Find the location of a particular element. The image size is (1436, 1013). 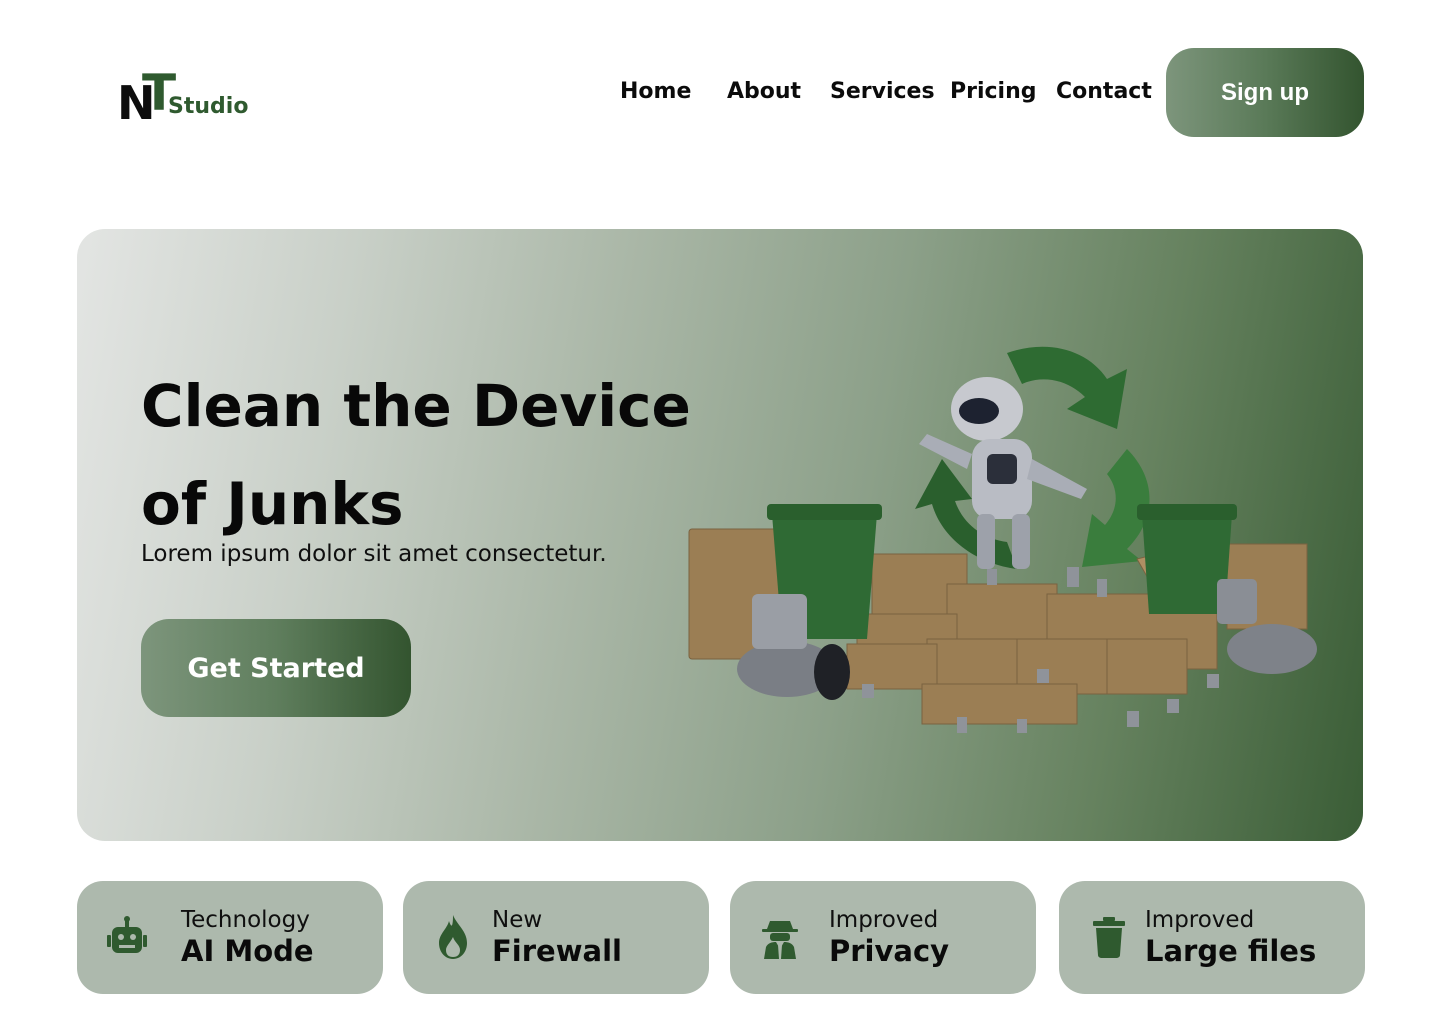

feature-card-firewall: New Firewall is located at coordinates (556, 937).